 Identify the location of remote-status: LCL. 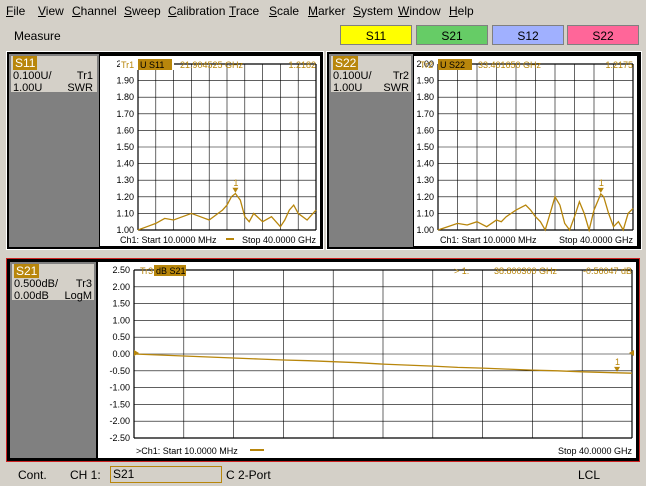
(589, 475).